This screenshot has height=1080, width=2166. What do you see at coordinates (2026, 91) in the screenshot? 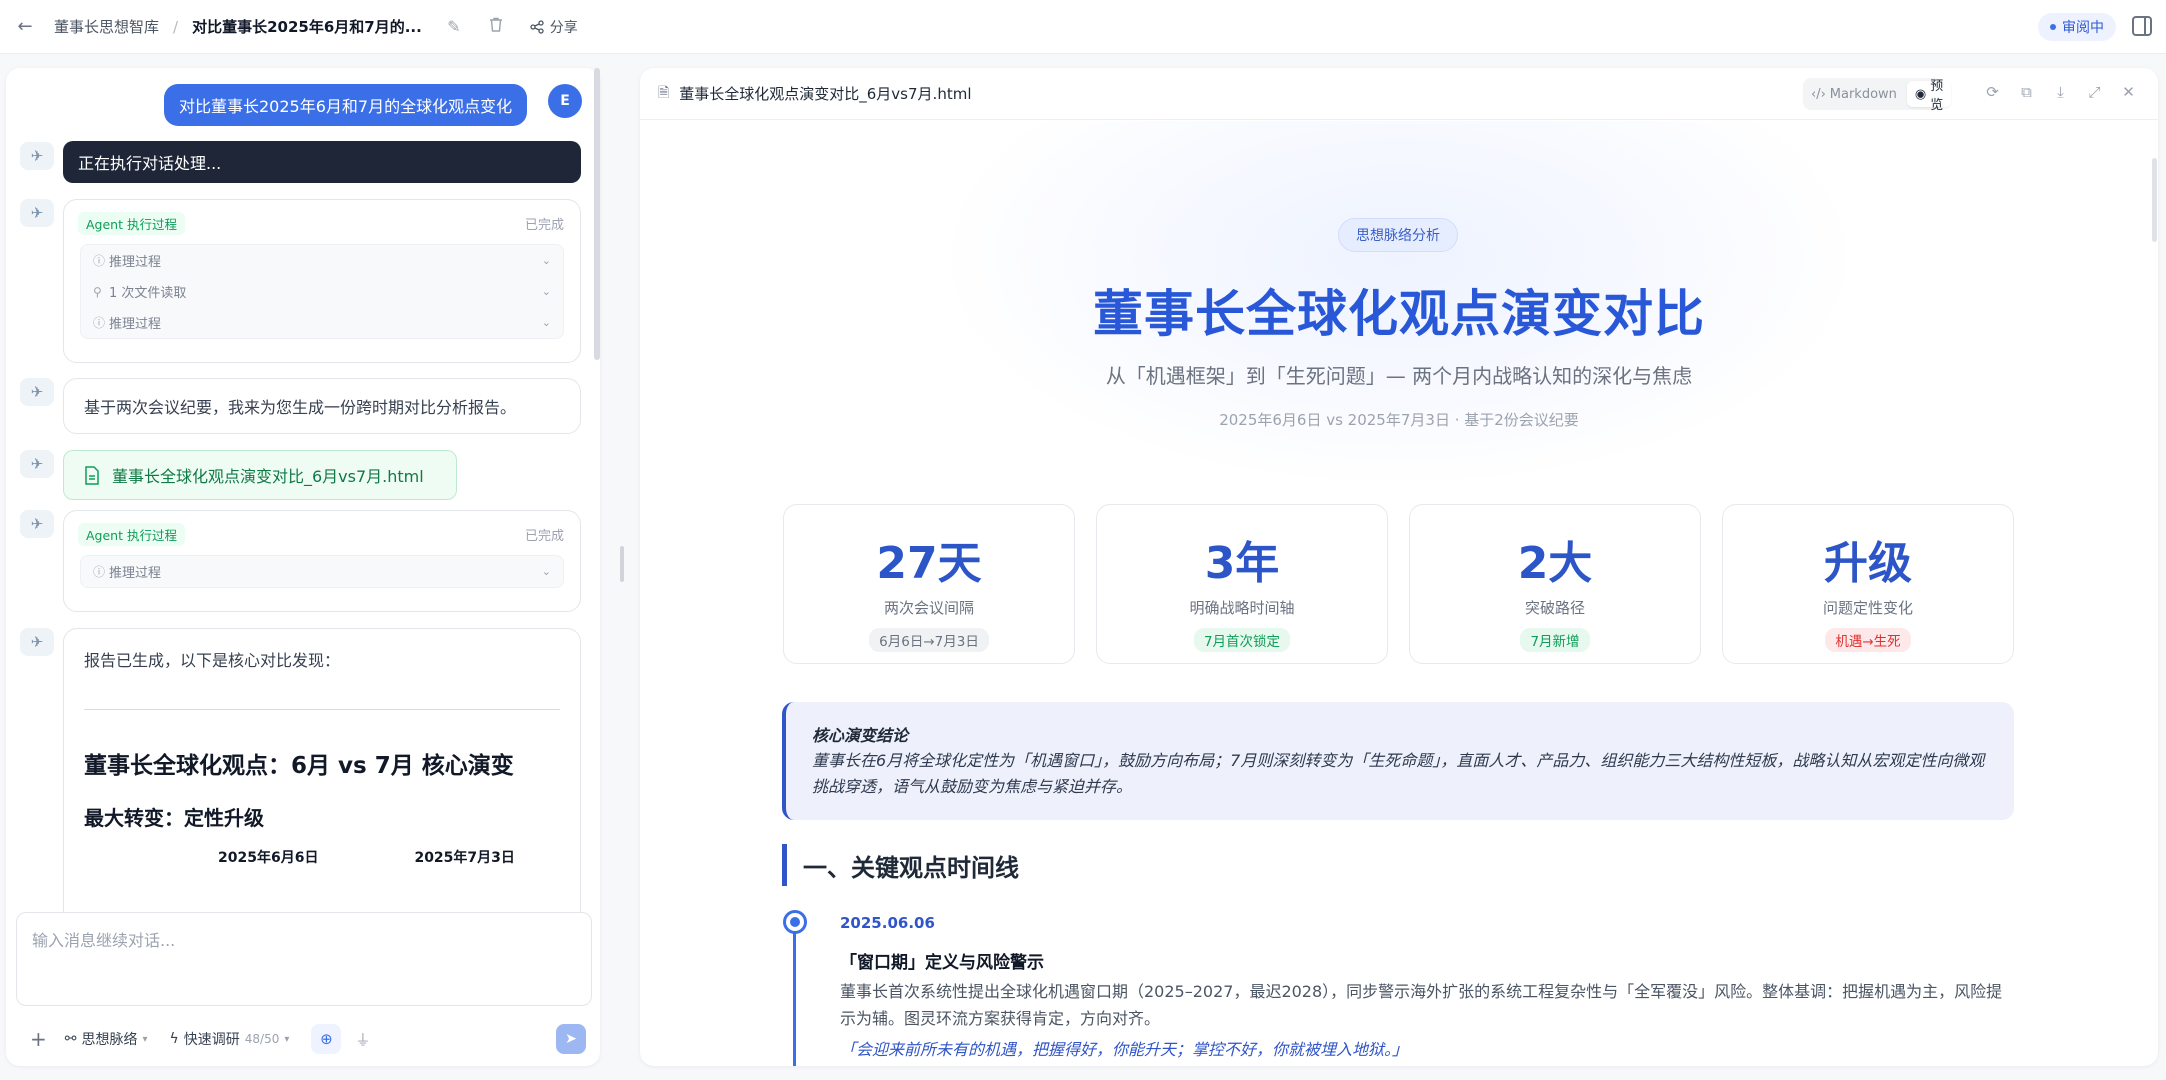
I see `copy-icon: ⧉` at bounding box center [2026, 91].